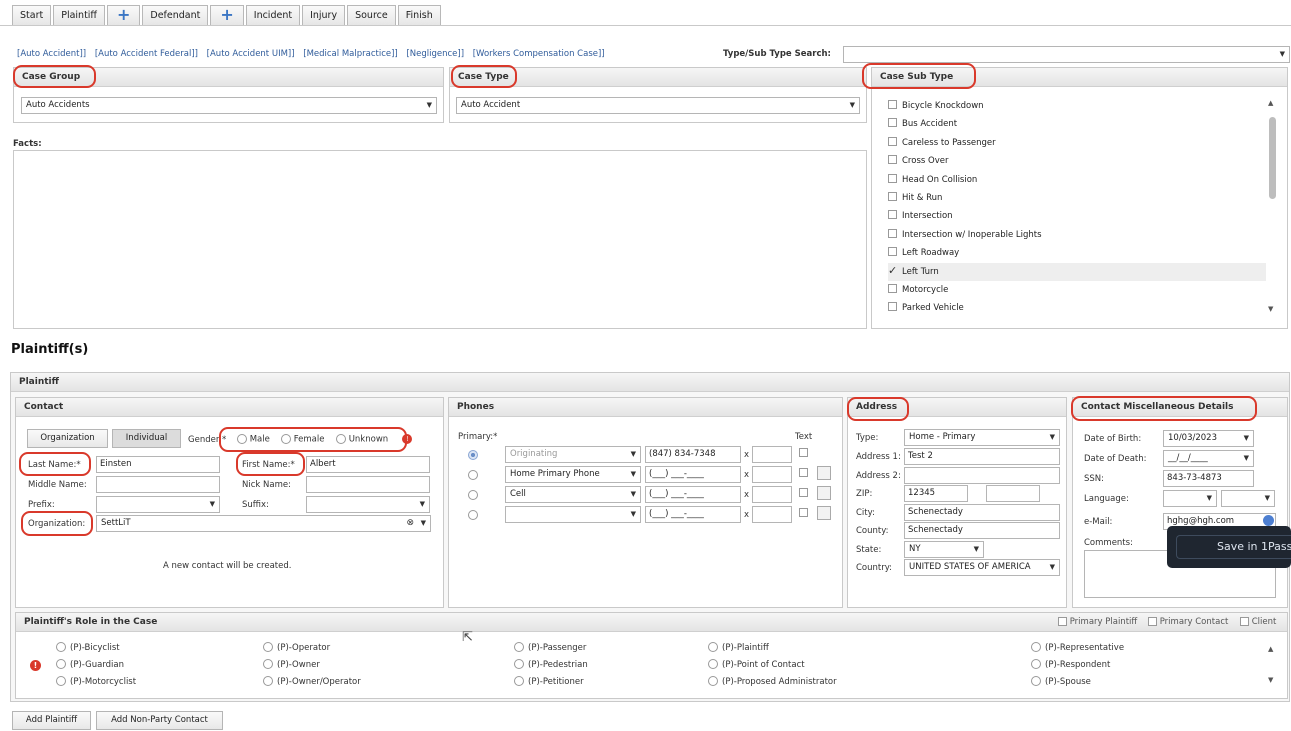 Image resolution: width=1291 pixels, height=731 pixels. Describe the element at coordinates (1272, 158) in the screenshot. I see `scrollbar-thumb` at that location.